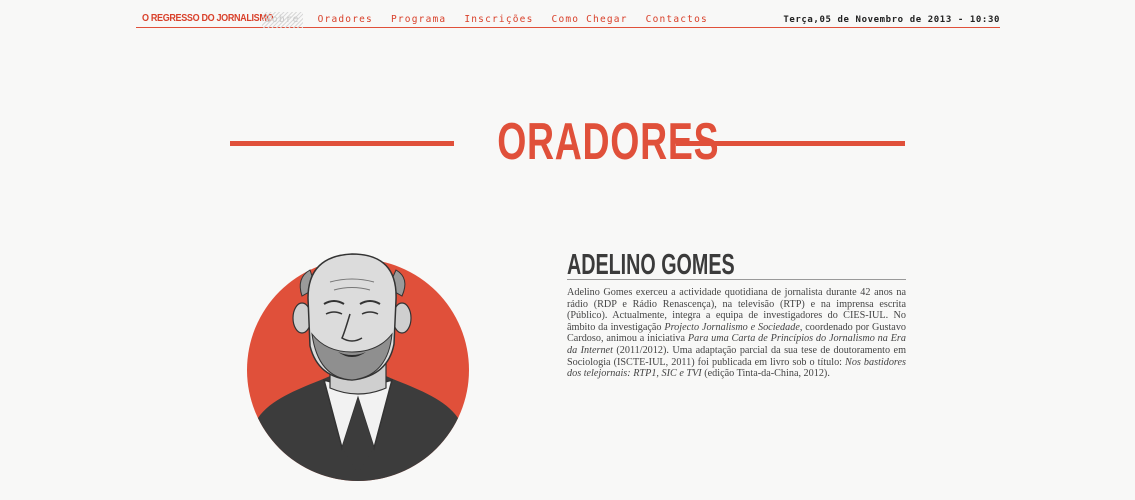  I want to click on heading-rule-left, so click(342, 143).